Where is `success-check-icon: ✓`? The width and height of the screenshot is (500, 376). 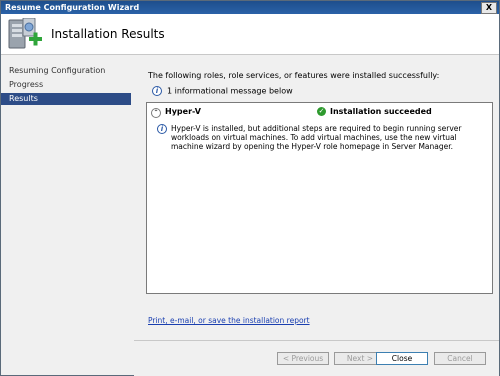 success-check-icon: ✓ is located at coordinates (321, 111).